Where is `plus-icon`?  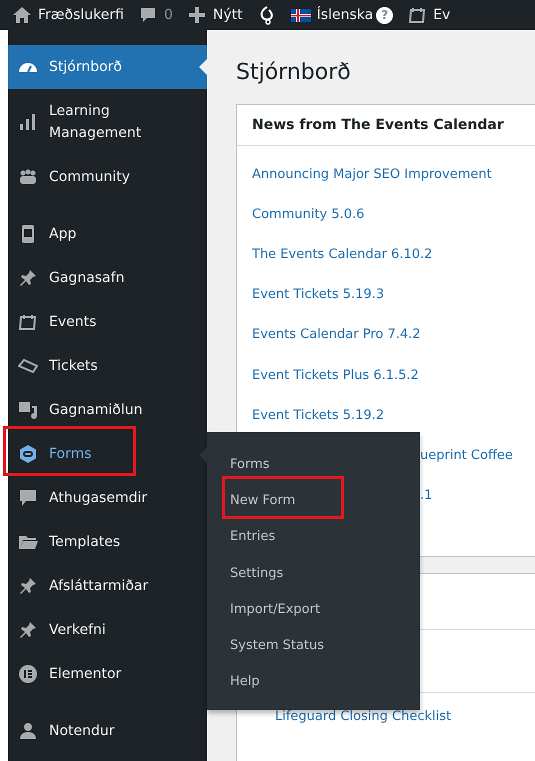
plus-icon is located at coordinates (196, 15).